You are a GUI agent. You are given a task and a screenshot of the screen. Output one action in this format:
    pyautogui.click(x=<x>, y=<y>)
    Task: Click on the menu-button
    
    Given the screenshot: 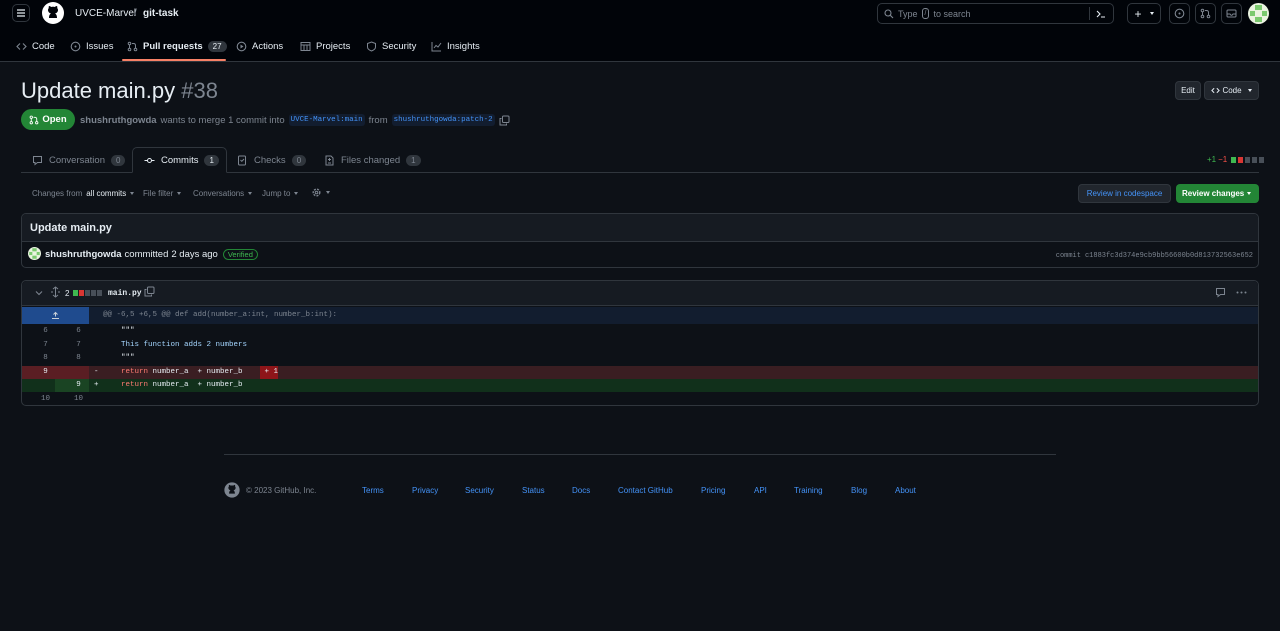 What is the action you would take?
    pyautogui.click(x=21, y=13)
    